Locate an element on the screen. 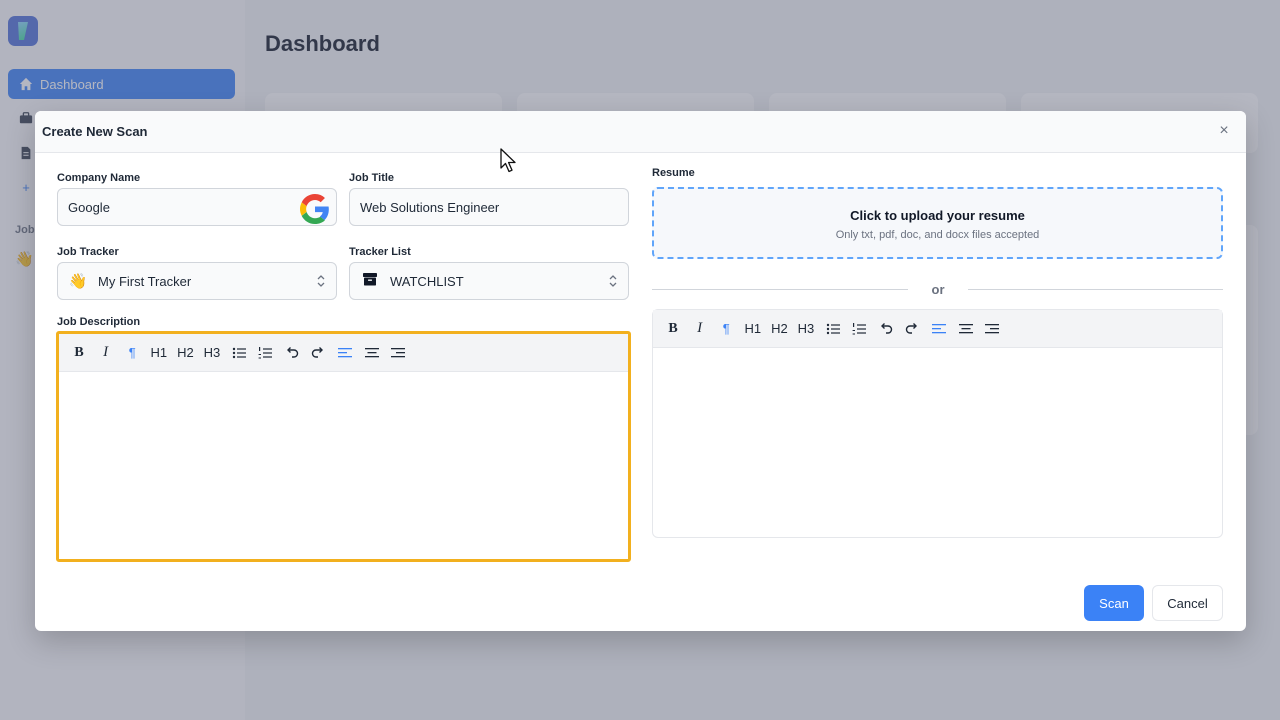  or-divider-text: or is located at coordinates (938, 289).